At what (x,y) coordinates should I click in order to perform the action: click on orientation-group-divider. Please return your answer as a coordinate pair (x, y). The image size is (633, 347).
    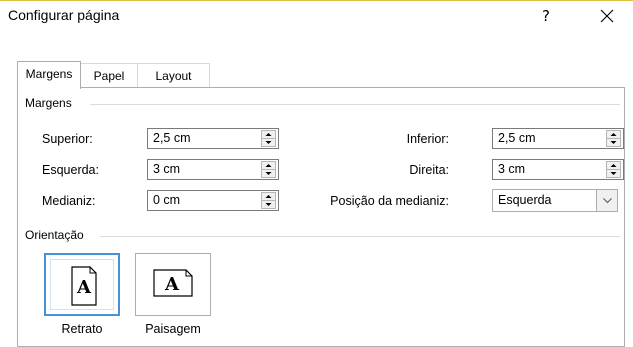
    Looking at the image, I should click on (360, 236).